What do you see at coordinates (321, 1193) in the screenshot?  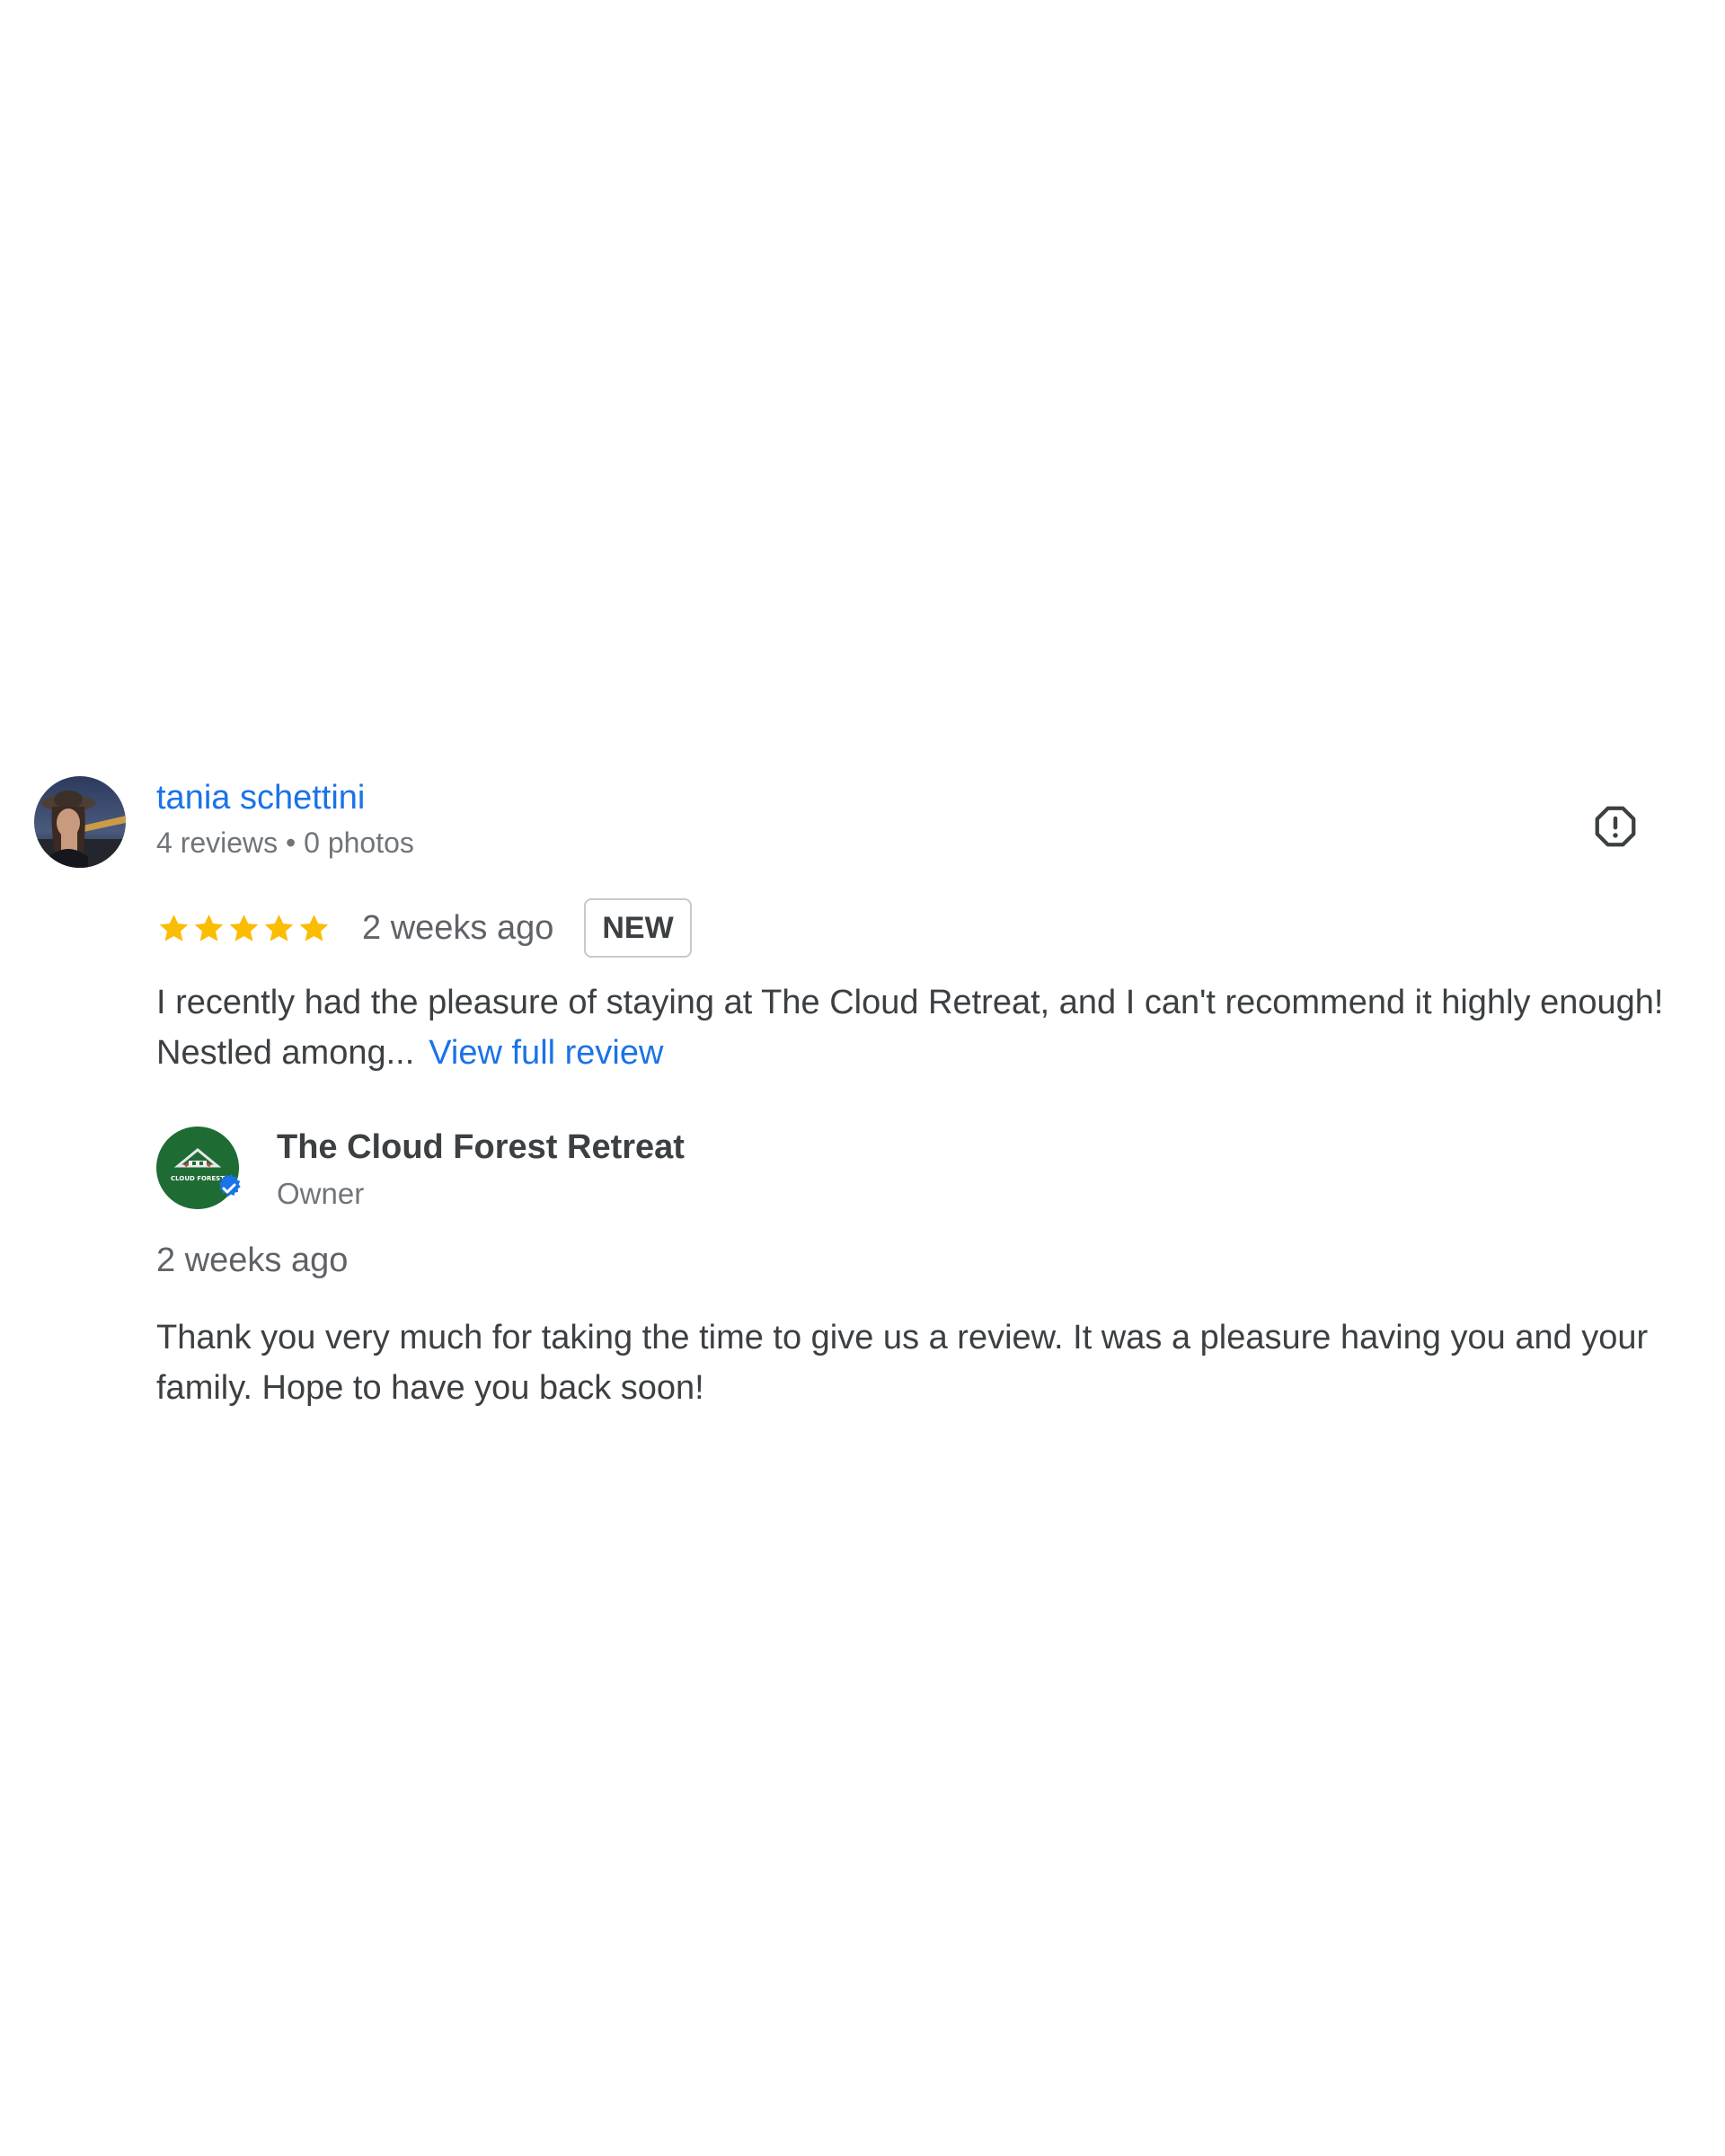 I see `owner-role: Owner` at bounding box center [321, 1193].